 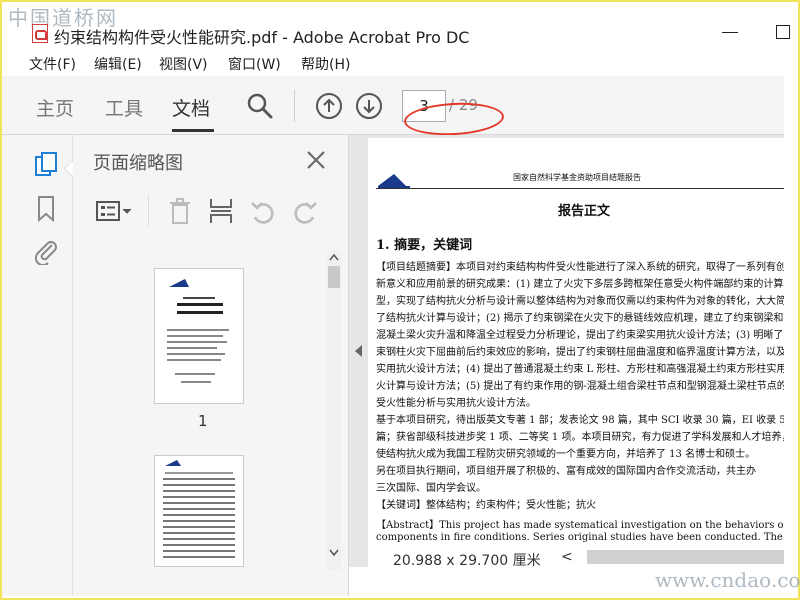 What do you see at coordinates (118, 64) in the screenshot?
I see `menu-edit: 编辑(E)` at bounding box center [118, 64].